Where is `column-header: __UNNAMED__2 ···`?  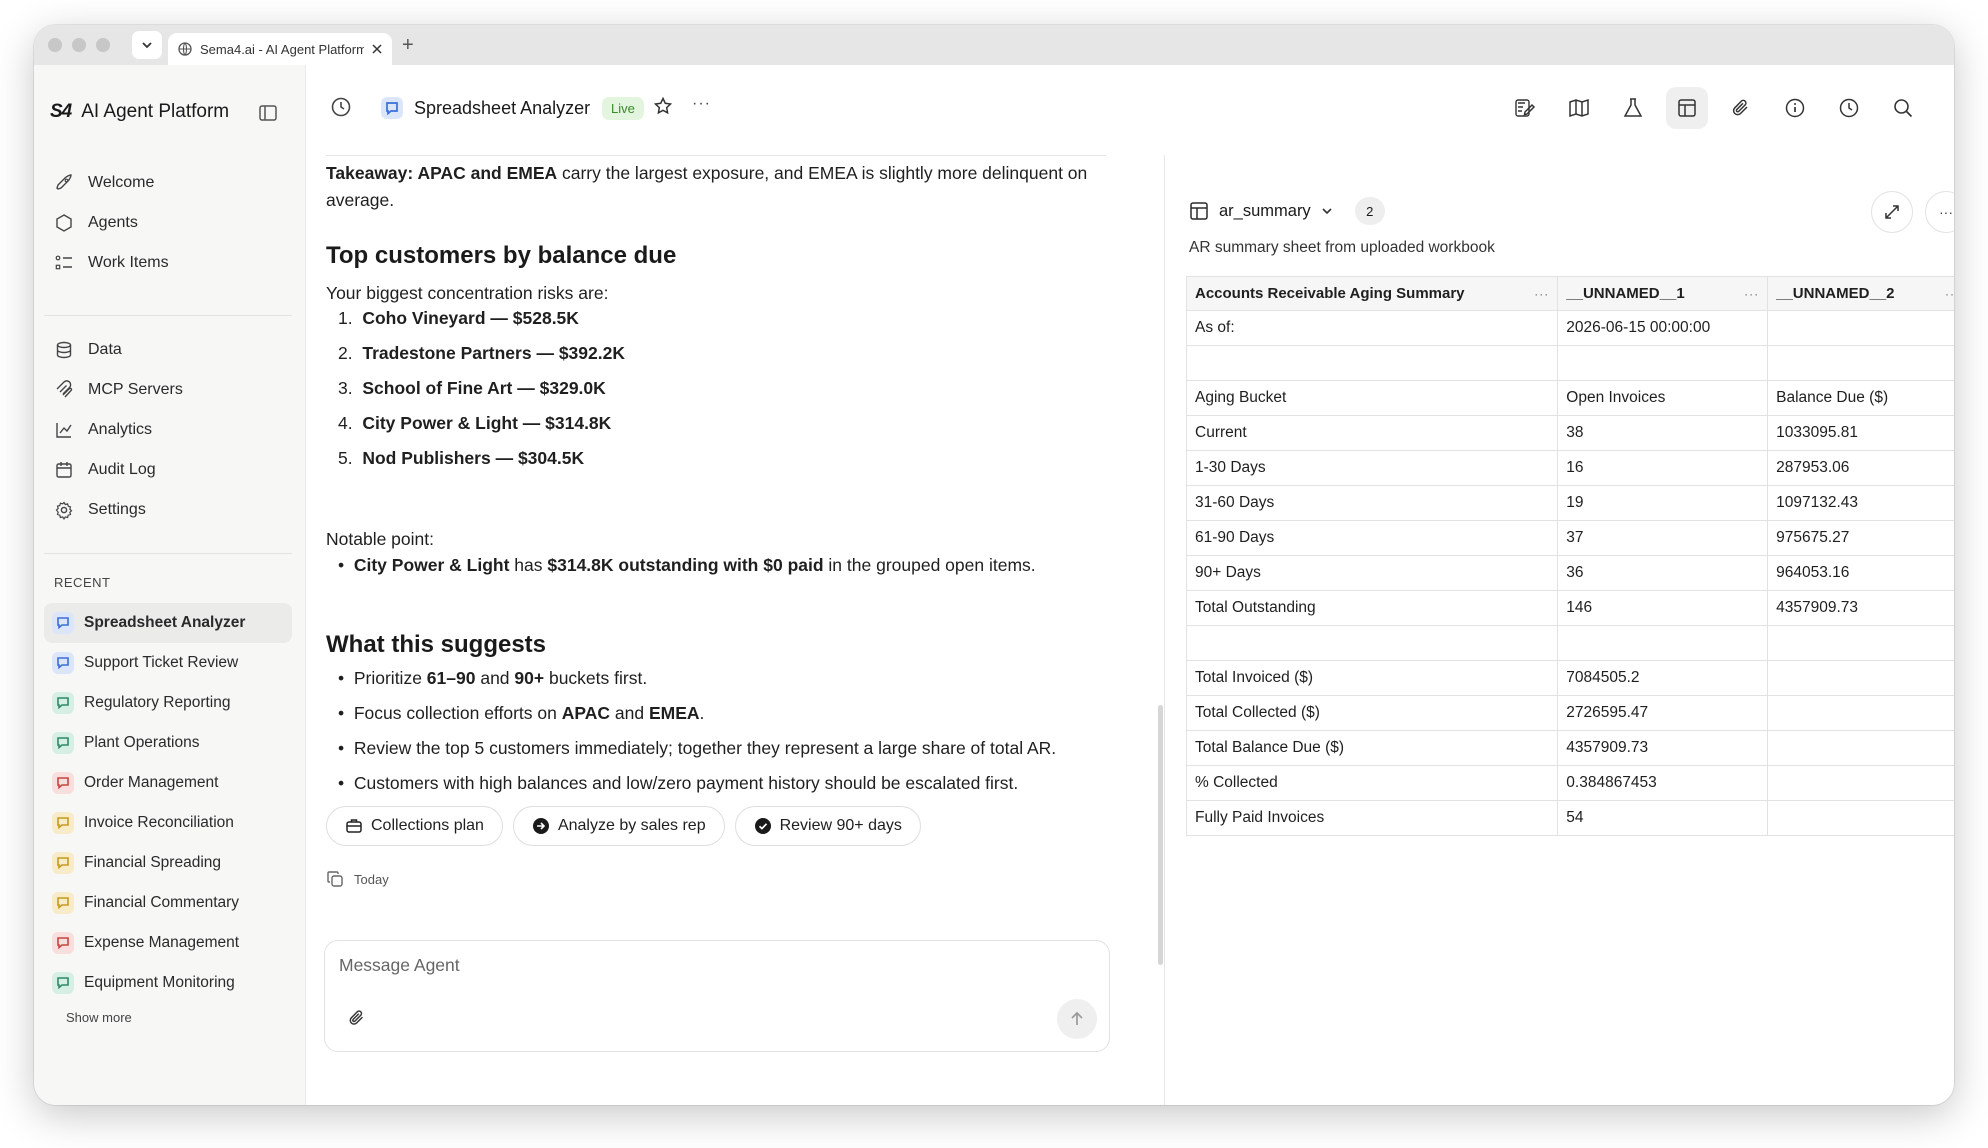
column-header: __UNNAMED__2 ··· is located at coordinates (1860, 293).